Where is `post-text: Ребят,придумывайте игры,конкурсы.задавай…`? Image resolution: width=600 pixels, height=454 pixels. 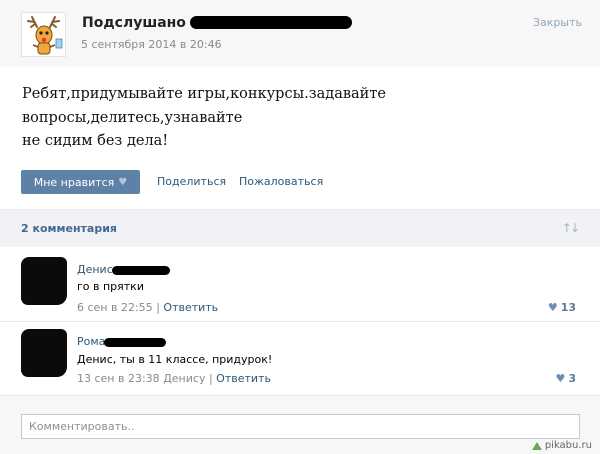
post-text: Ребят,придумывайте игры,конкурсы.задавай… is located at coordinates (204, 117).